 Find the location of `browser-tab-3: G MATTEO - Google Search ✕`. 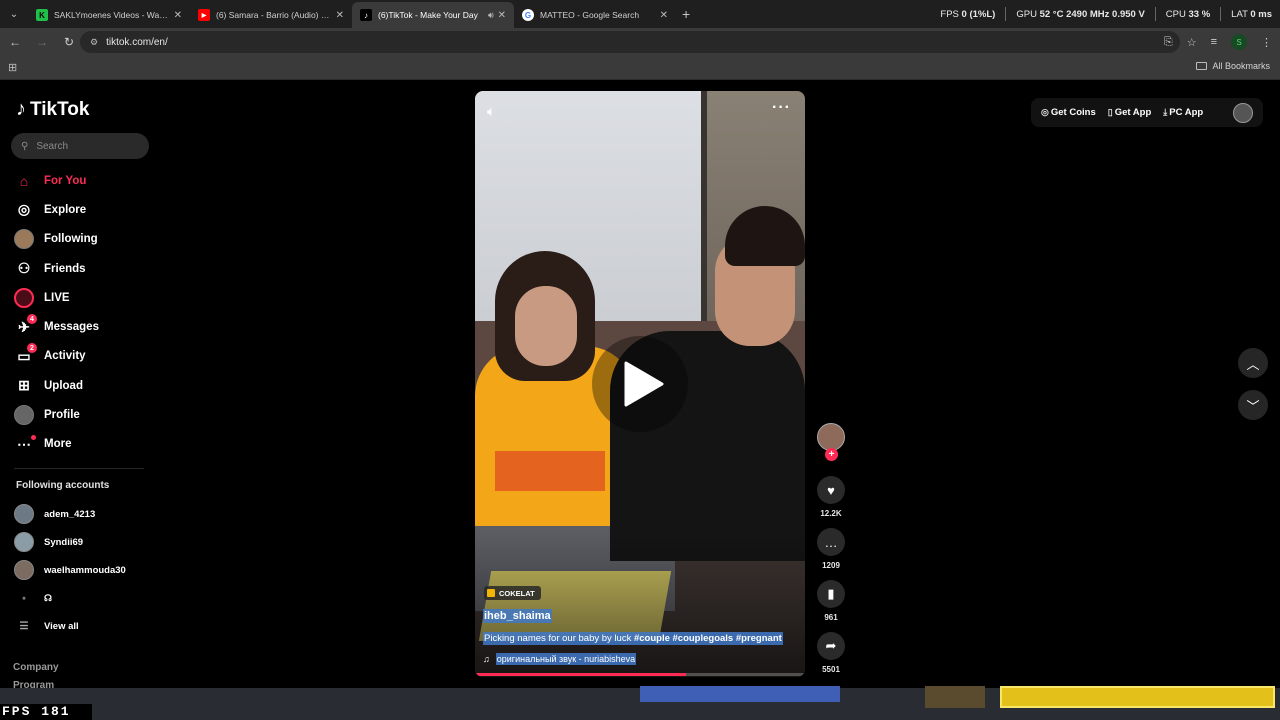

browser-tab-3: G MATTEO - Google Search ✕ is located at coordinates (595, 15).